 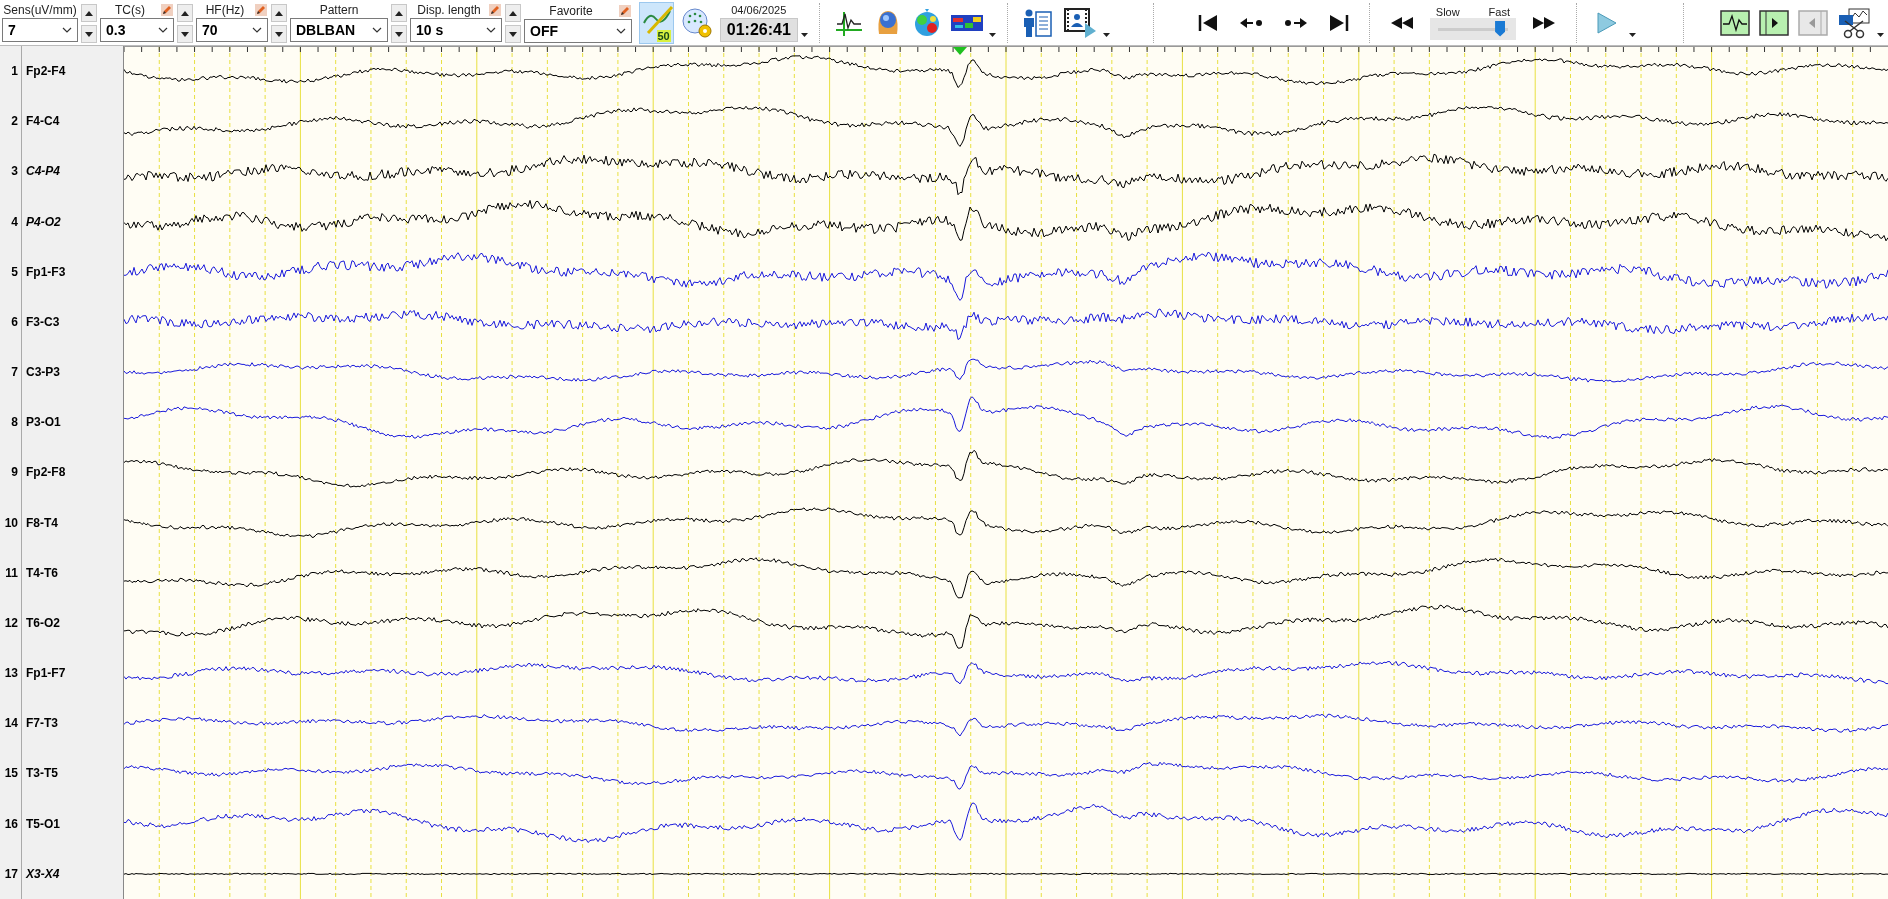 What do you see at coordinates (758, 29) in the screenshot?
I see `time-display: 01:26:41` at bounding box center [758, 29].